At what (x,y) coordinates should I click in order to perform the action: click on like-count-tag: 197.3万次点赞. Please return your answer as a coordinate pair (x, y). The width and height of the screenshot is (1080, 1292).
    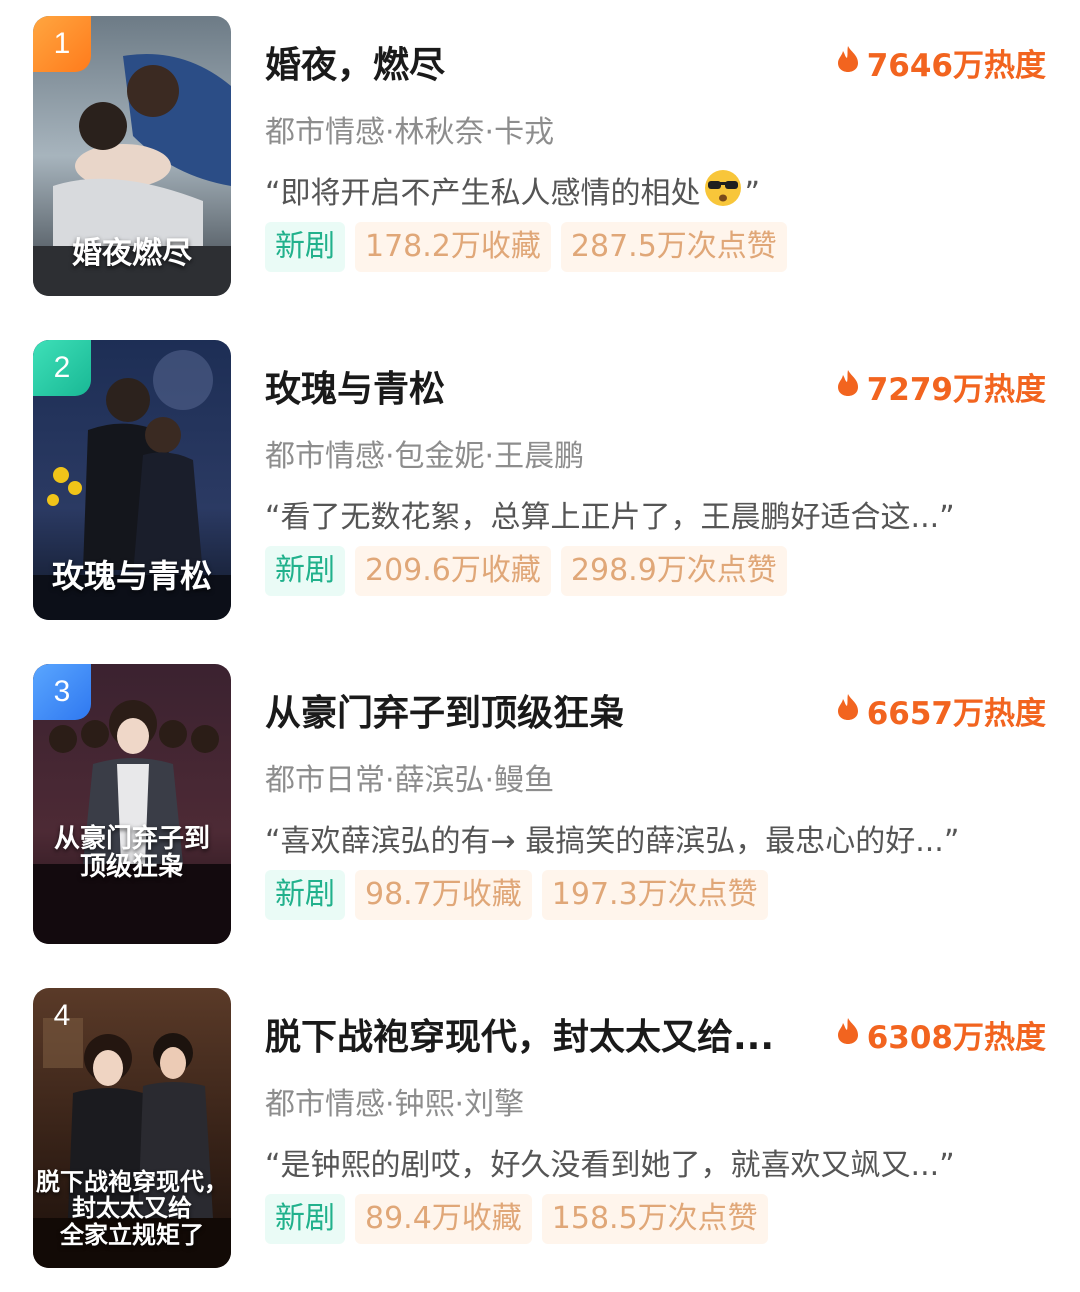
    Looking at the image, I should click on (654, 895).